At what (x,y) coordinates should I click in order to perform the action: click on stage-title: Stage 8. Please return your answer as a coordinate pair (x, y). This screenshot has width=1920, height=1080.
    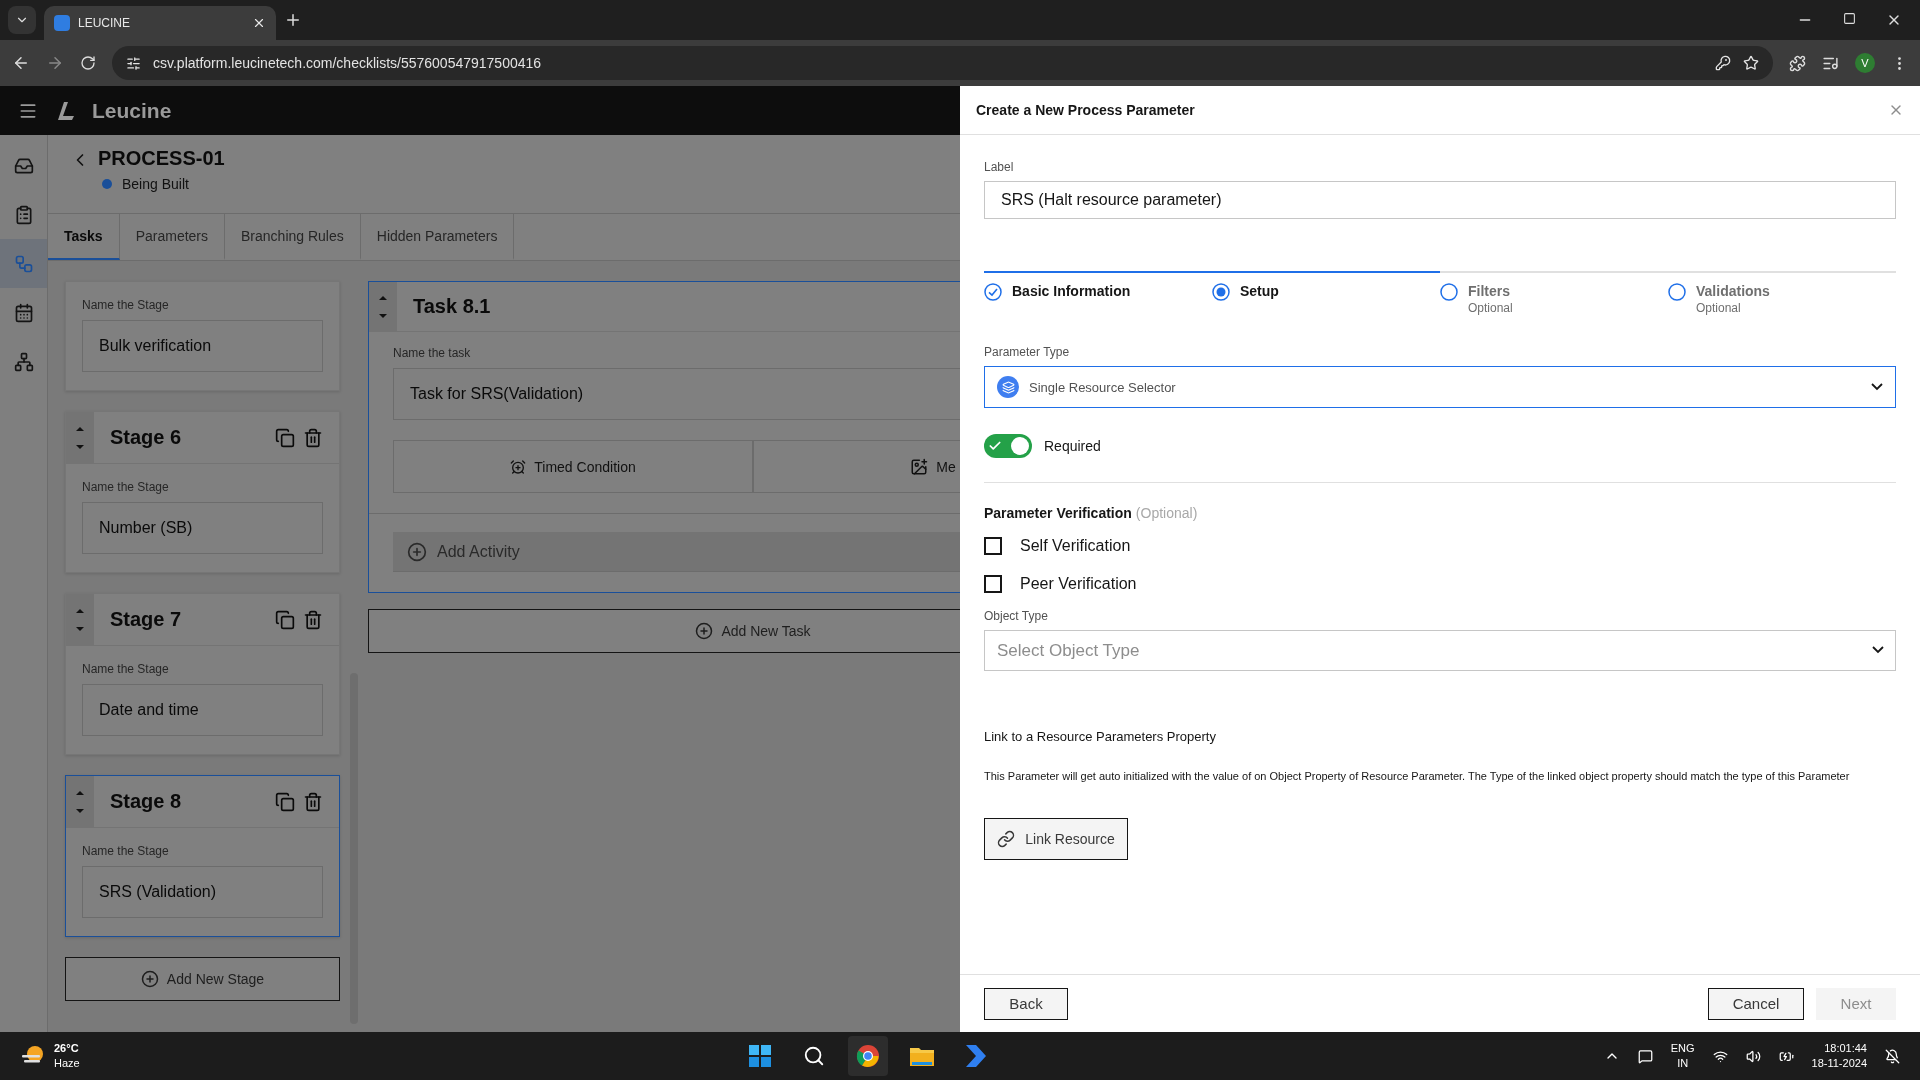
    Looking at the image, I should click on (146, 801).